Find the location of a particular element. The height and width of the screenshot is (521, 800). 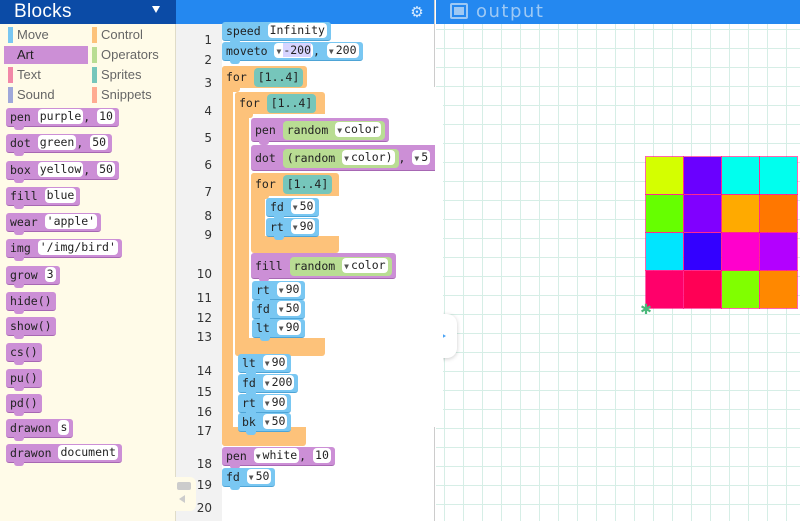

arg-slot: Infinity is located at coordinates (297, 30).